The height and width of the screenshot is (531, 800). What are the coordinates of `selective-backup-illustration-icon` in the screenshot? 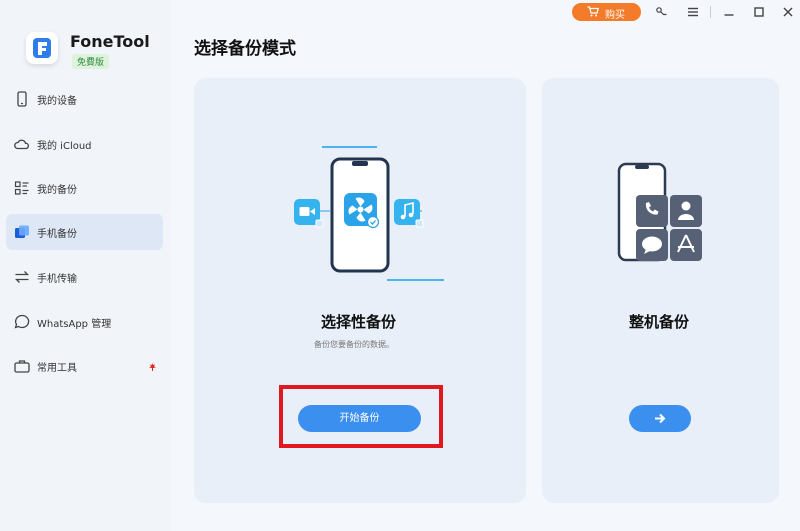 It's located at (369, 213).